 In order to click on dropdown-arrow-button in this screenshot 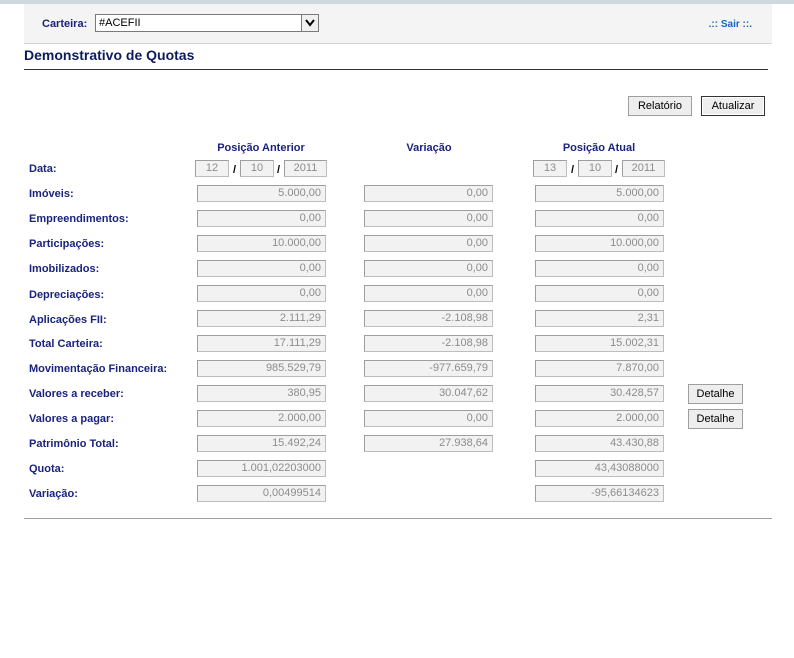, I will do `click(309, 23)`.